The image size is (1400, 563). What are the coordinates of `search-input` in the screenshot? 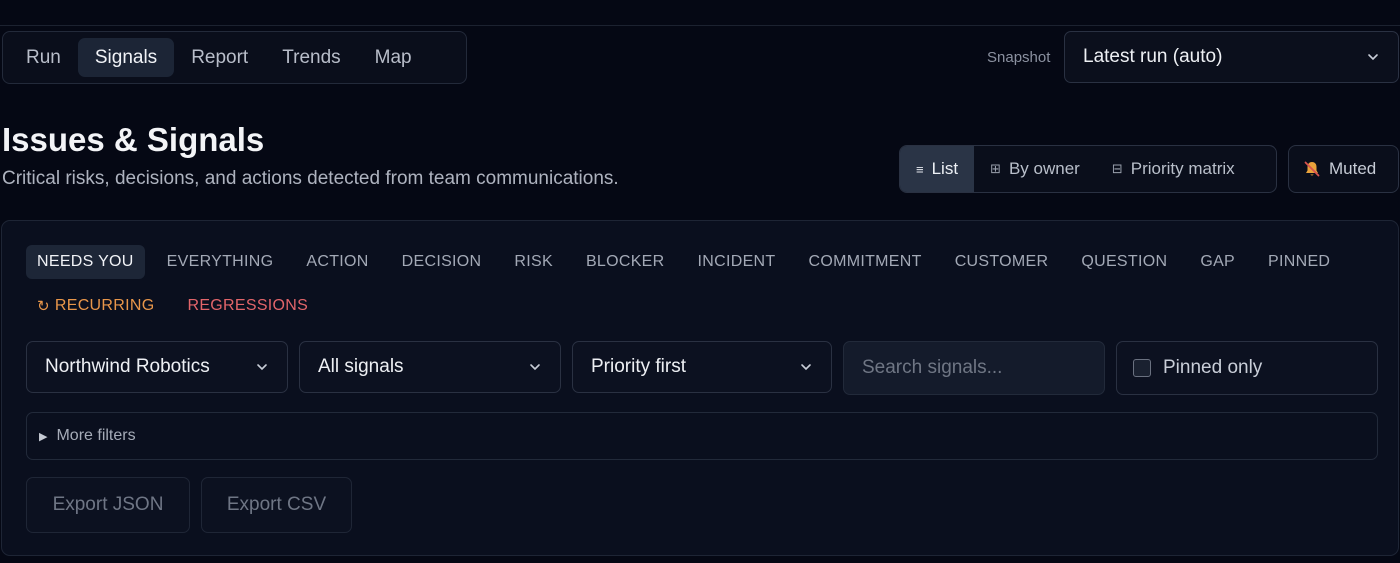 It's located at (974, 368).